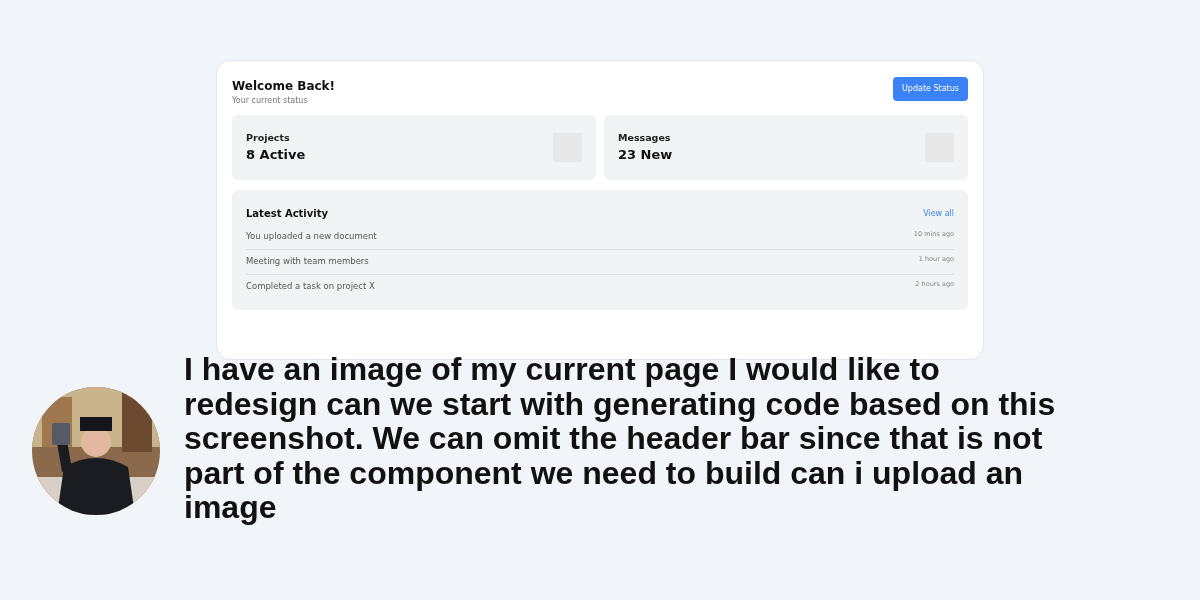  Describe the element at coordinates (276, 154) in the screenshot. I see `stat-value: 8 Active` at that location.